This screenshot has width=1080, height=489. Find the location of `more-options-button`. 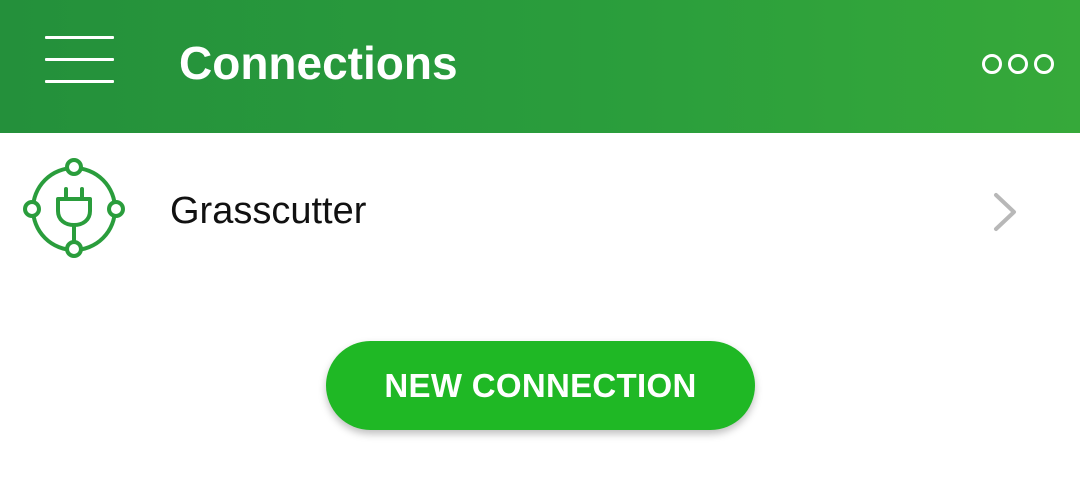

more-options-button is located at coordinates (1018, 64).